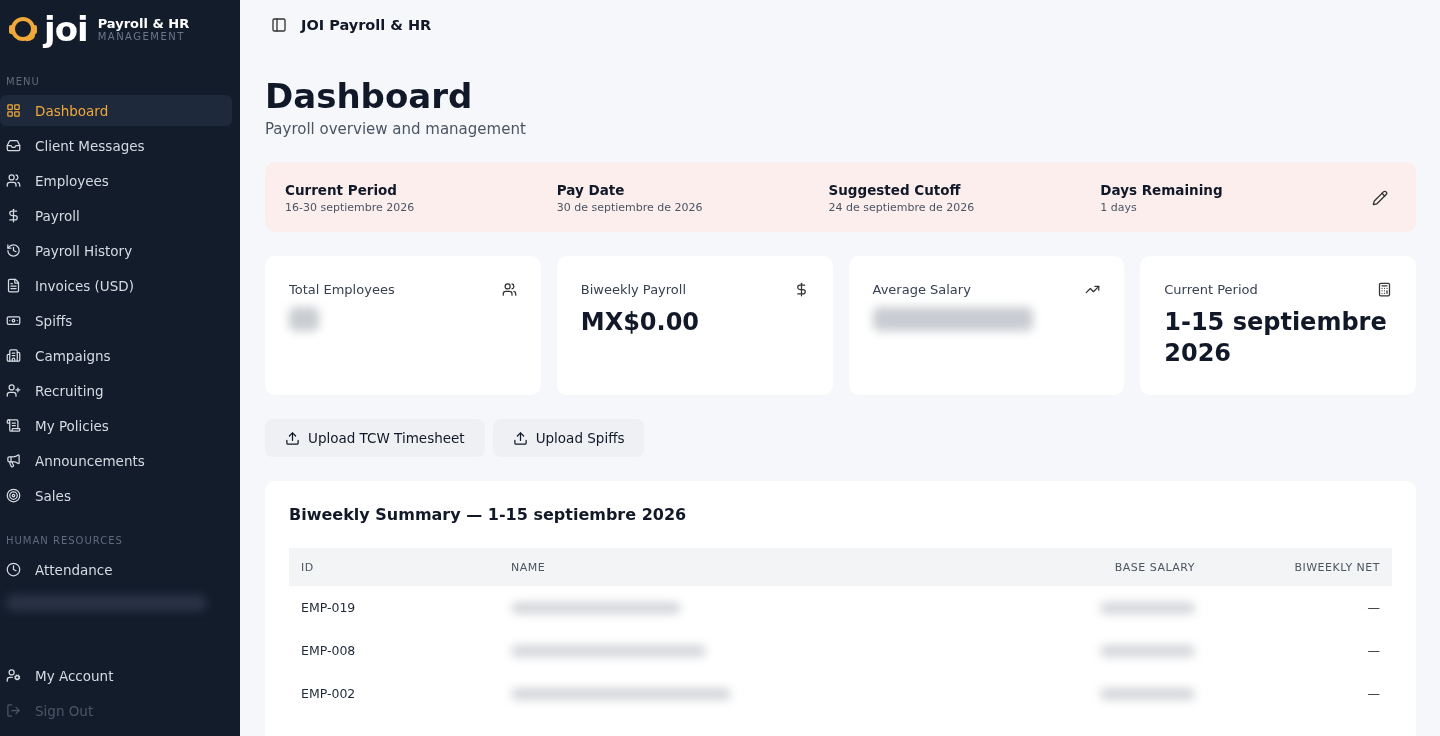 This screenshot has height=736, width=1440. Describe the element at coordinates (328, 651) in the screenshot. I see `table-cell-text: EMP-008` at that location.